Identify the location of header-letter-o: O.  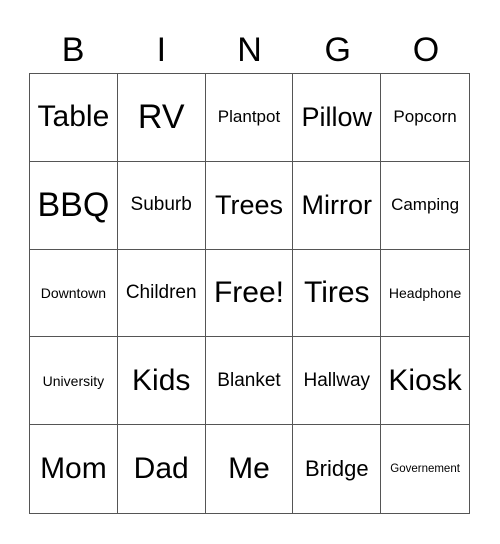
(426, 50).